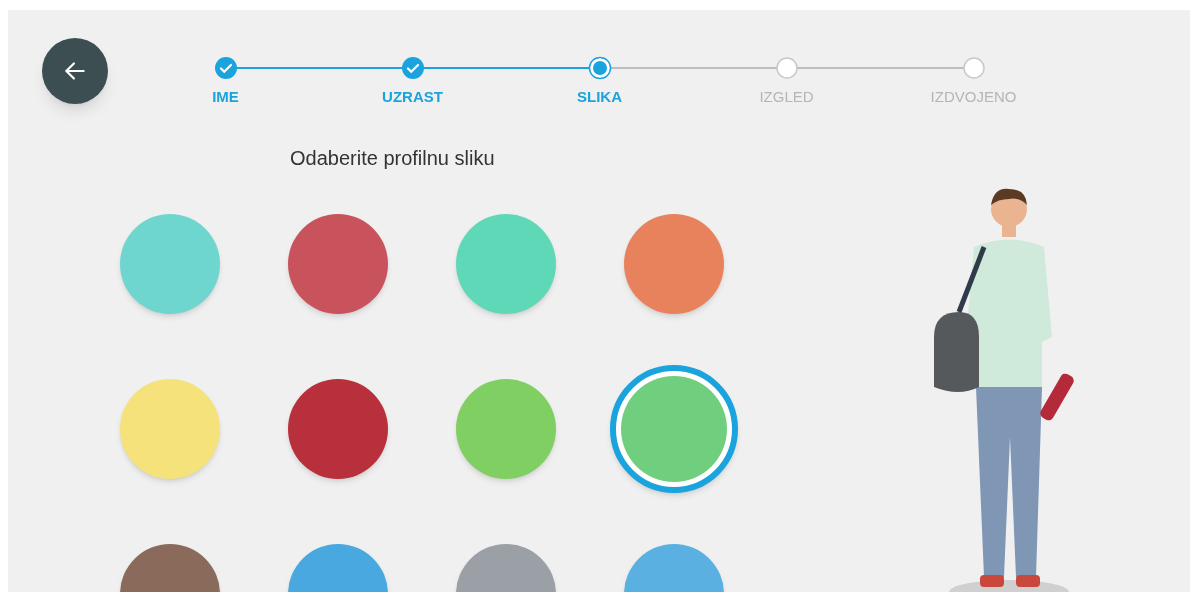  I want to click on step-label: IME, so click(225, 97).